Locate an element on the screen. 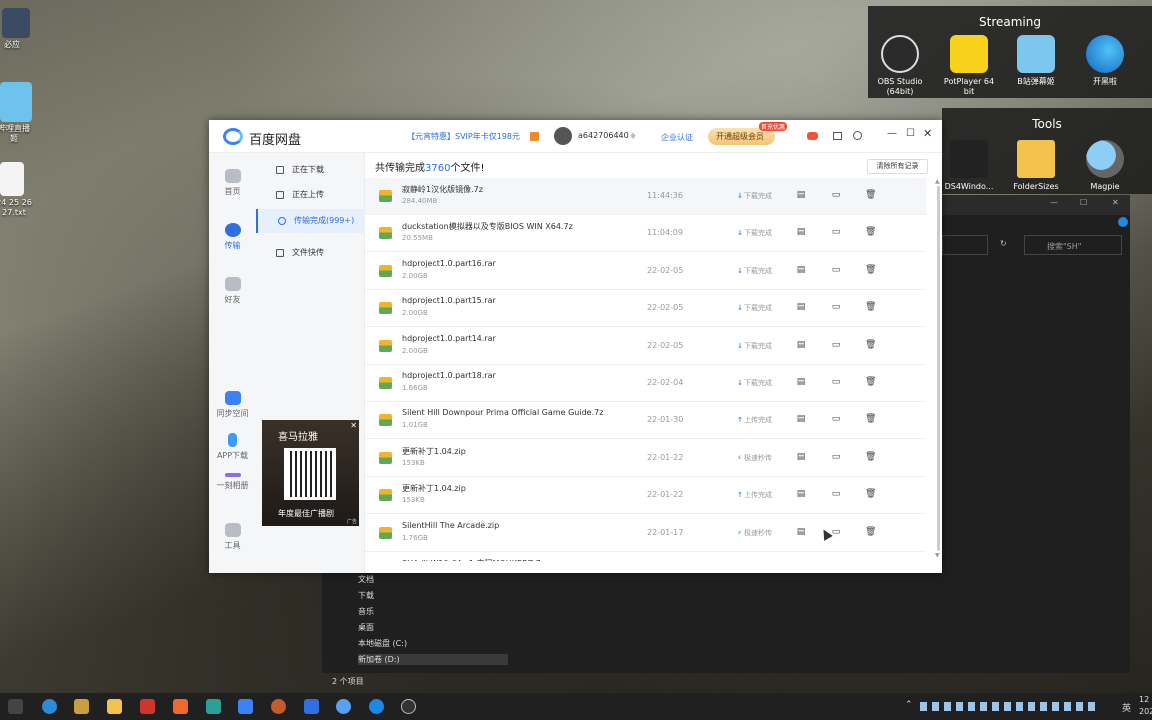 This screenshot has height=720, width=1152. maximize-icon: ☐ is located at coordinates (1083, 202).